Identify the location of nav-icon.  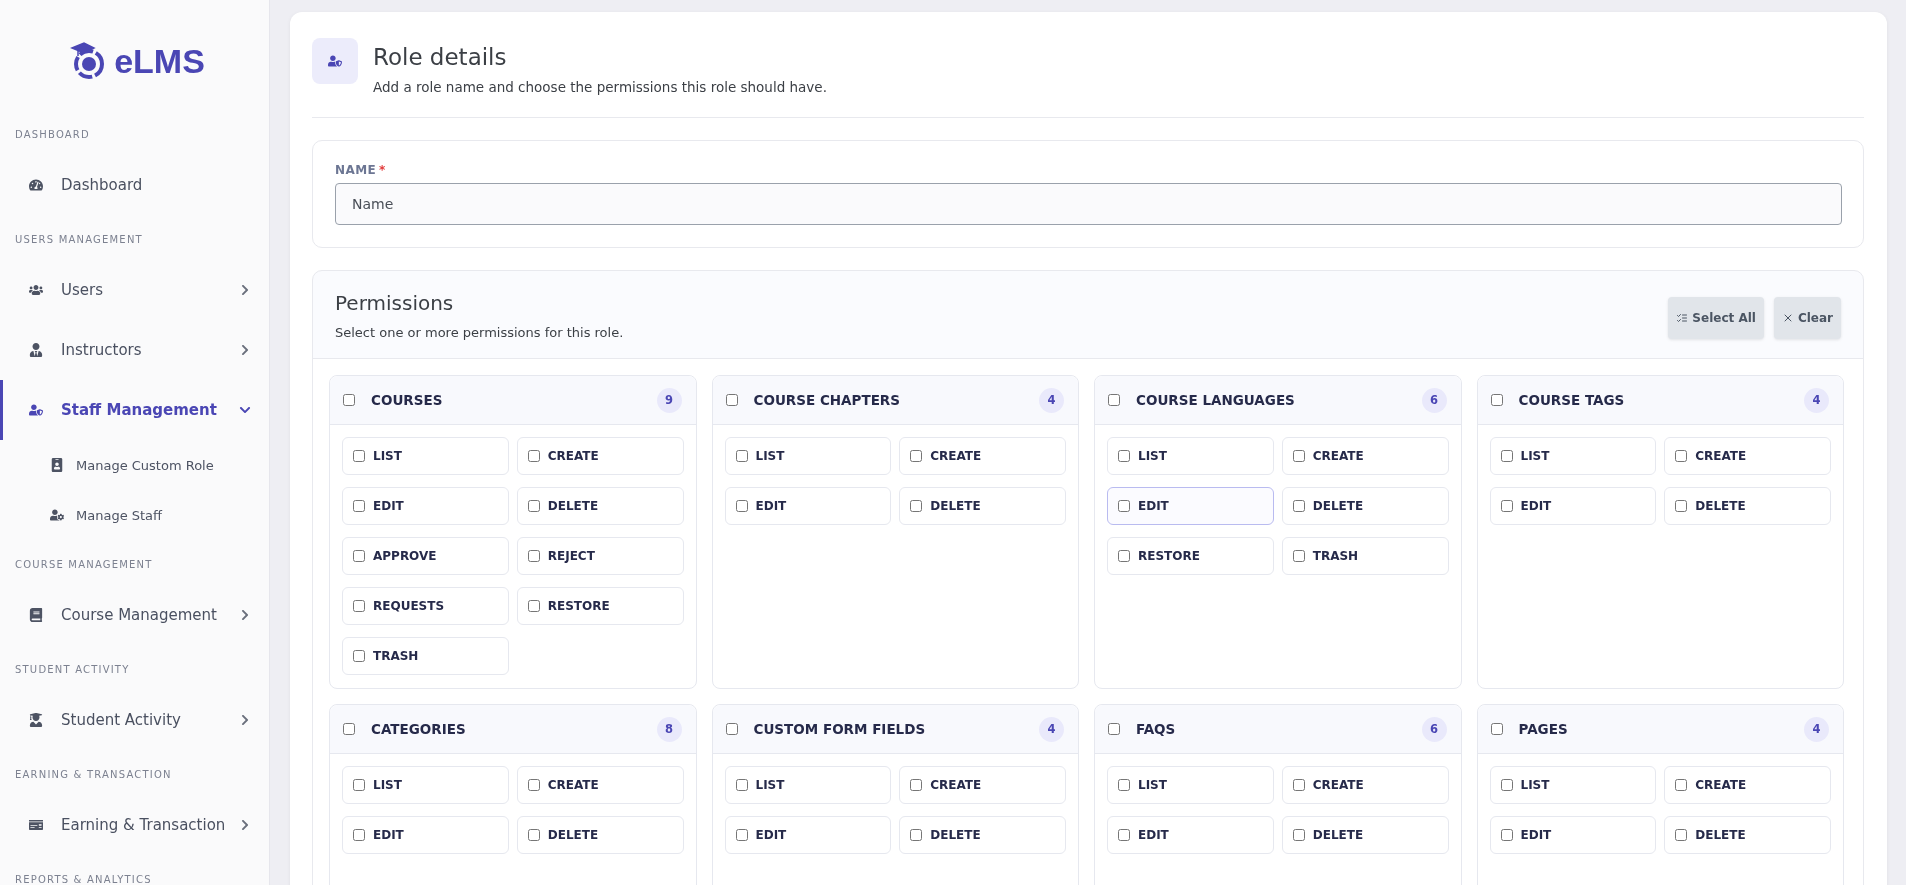
(36, 185).